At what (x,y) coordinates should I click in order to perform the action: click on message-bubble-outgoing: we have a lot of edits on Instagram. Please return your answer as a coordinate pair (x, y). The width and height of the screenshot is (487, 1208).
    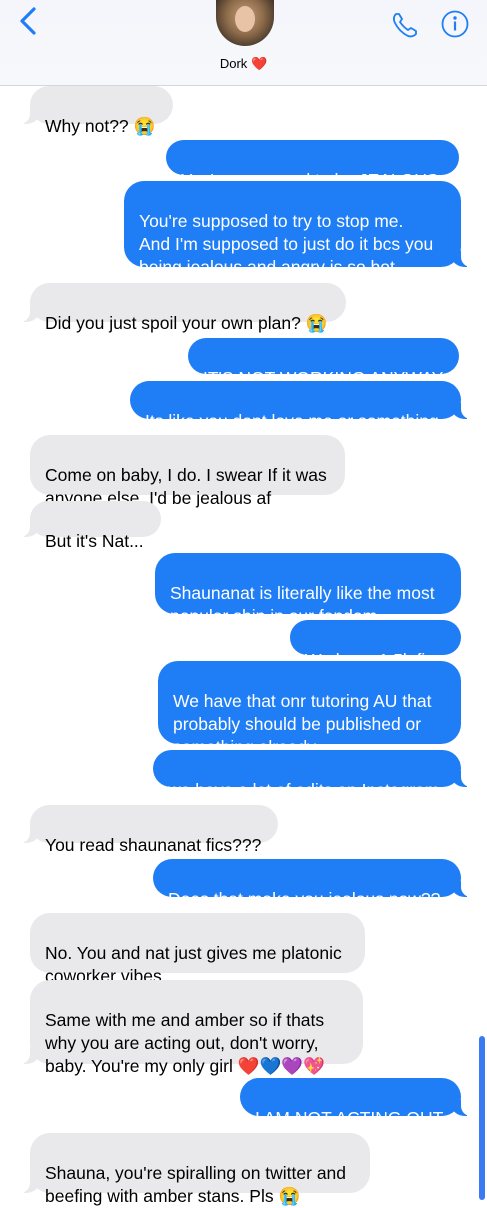
    Looking at the image, I should click on (312, 775).